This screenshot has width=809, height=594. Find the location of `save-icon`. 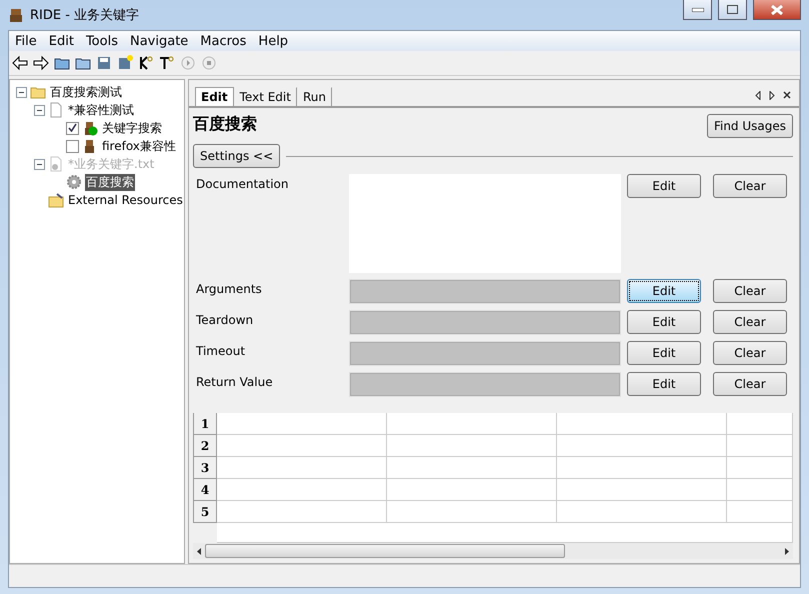

save-icon is located at coordinates (104, 63).